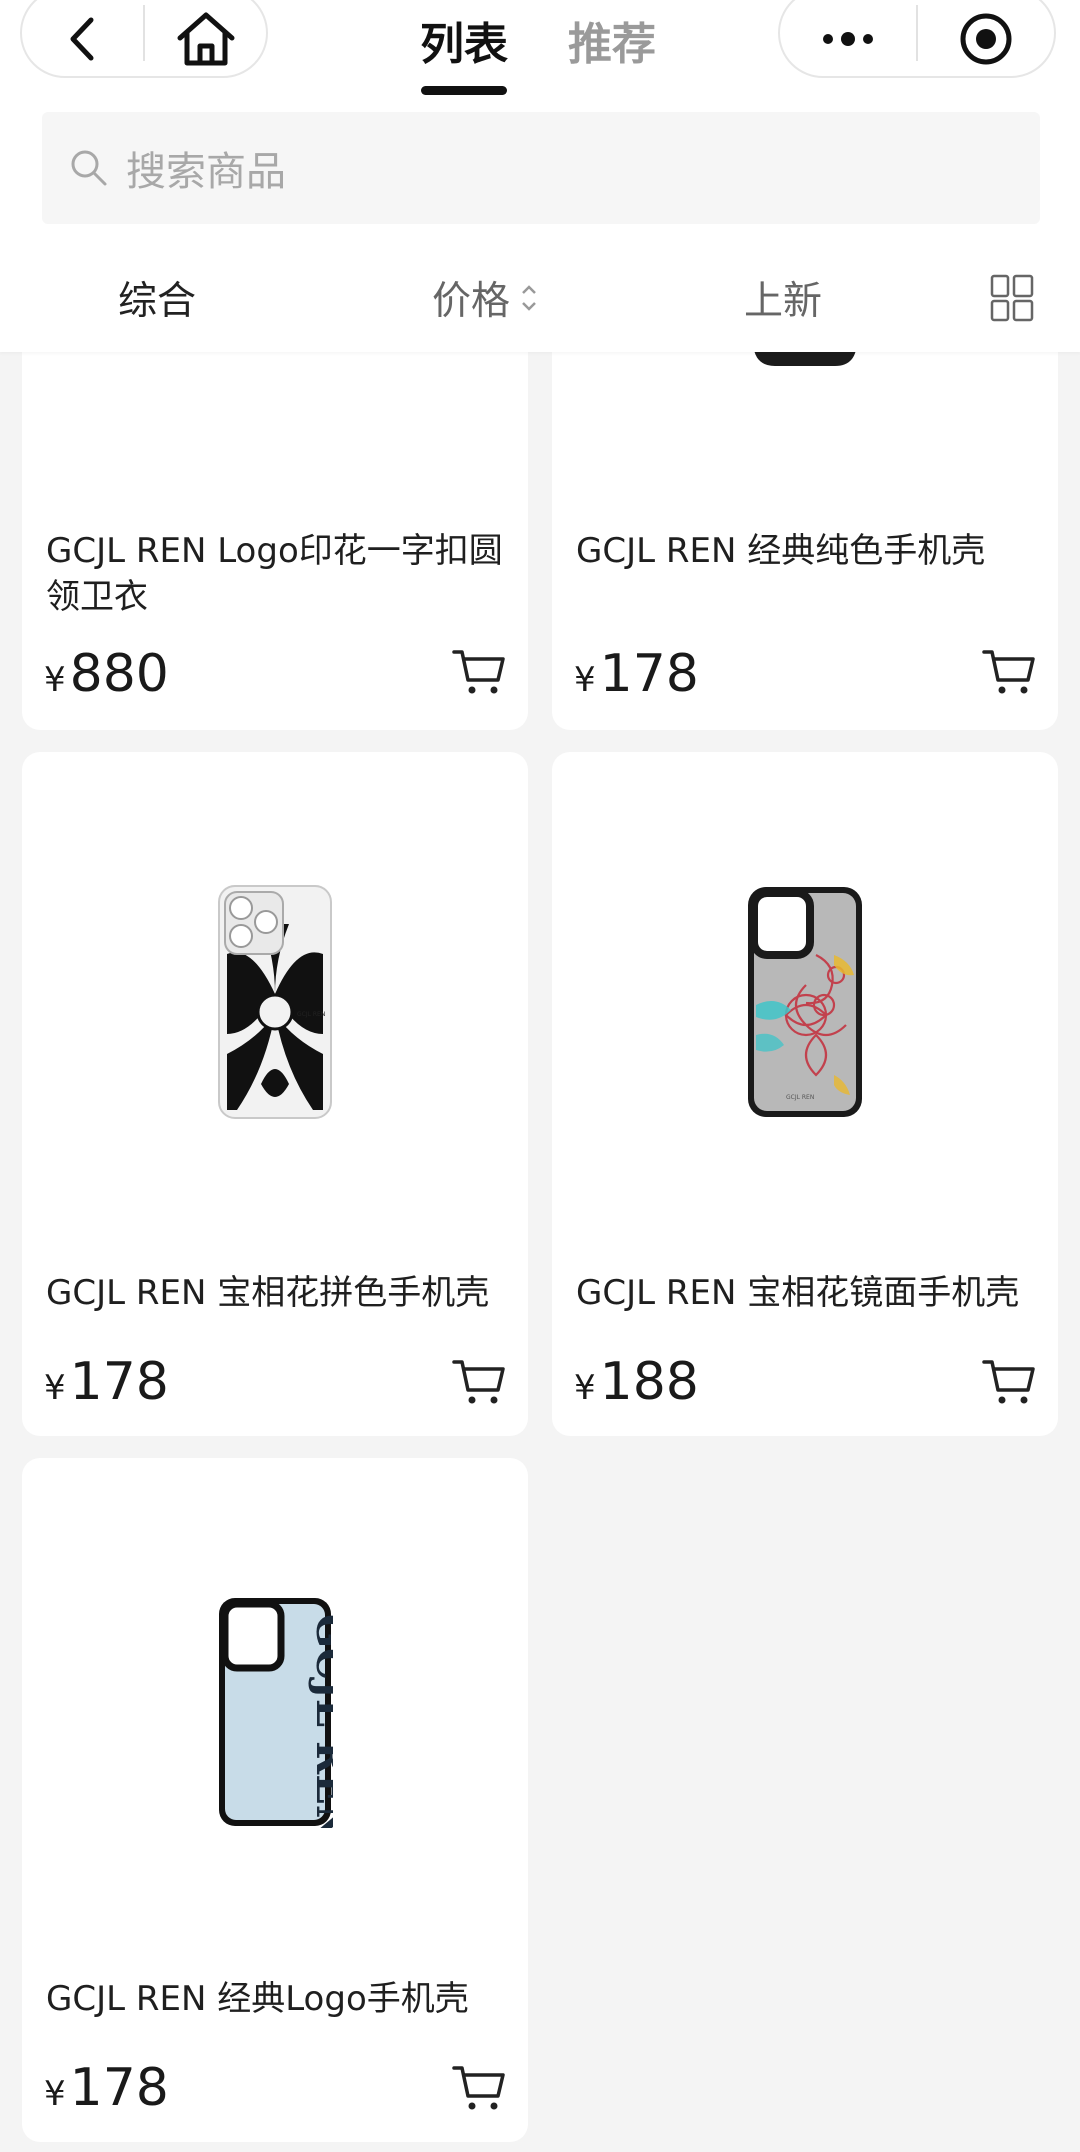  I want to click on product-card: GCJL REN 经典纯色手机壳 ¥ 178, so click(805, 515).